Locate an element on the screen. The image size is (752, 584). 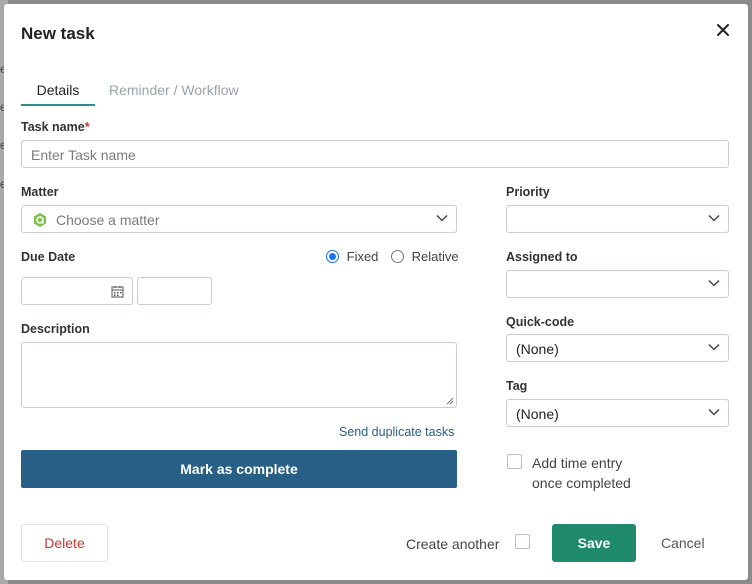
due-time-input is located at coordinates (174, 291).